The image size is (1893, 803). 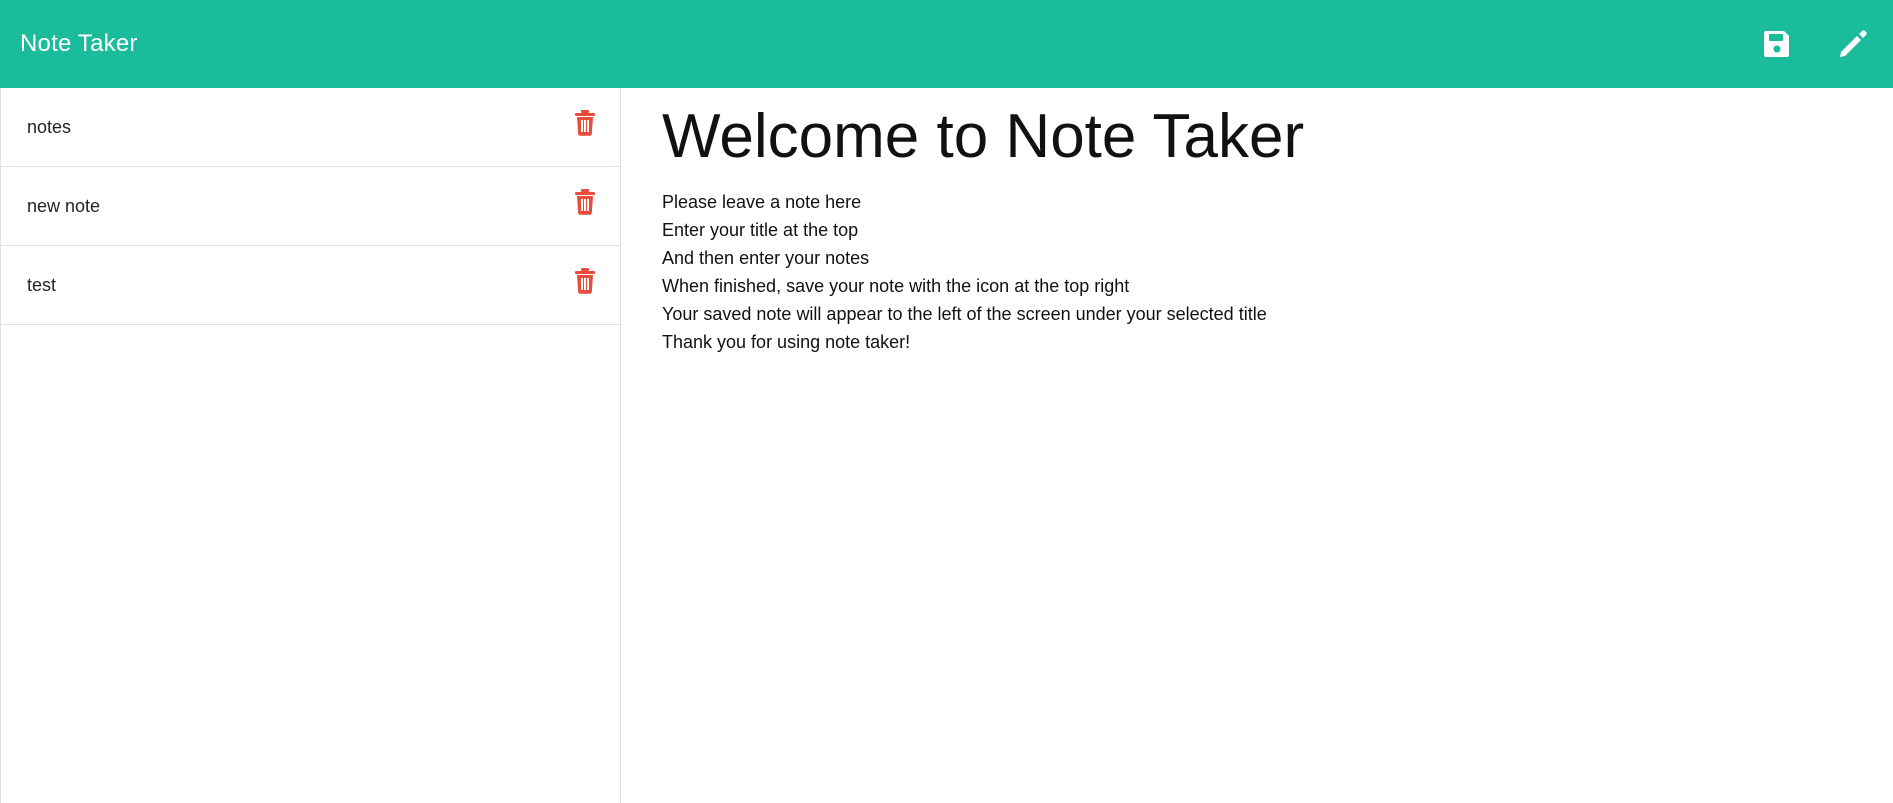 I want to click on save-icon, so click(x=1777, y=44).